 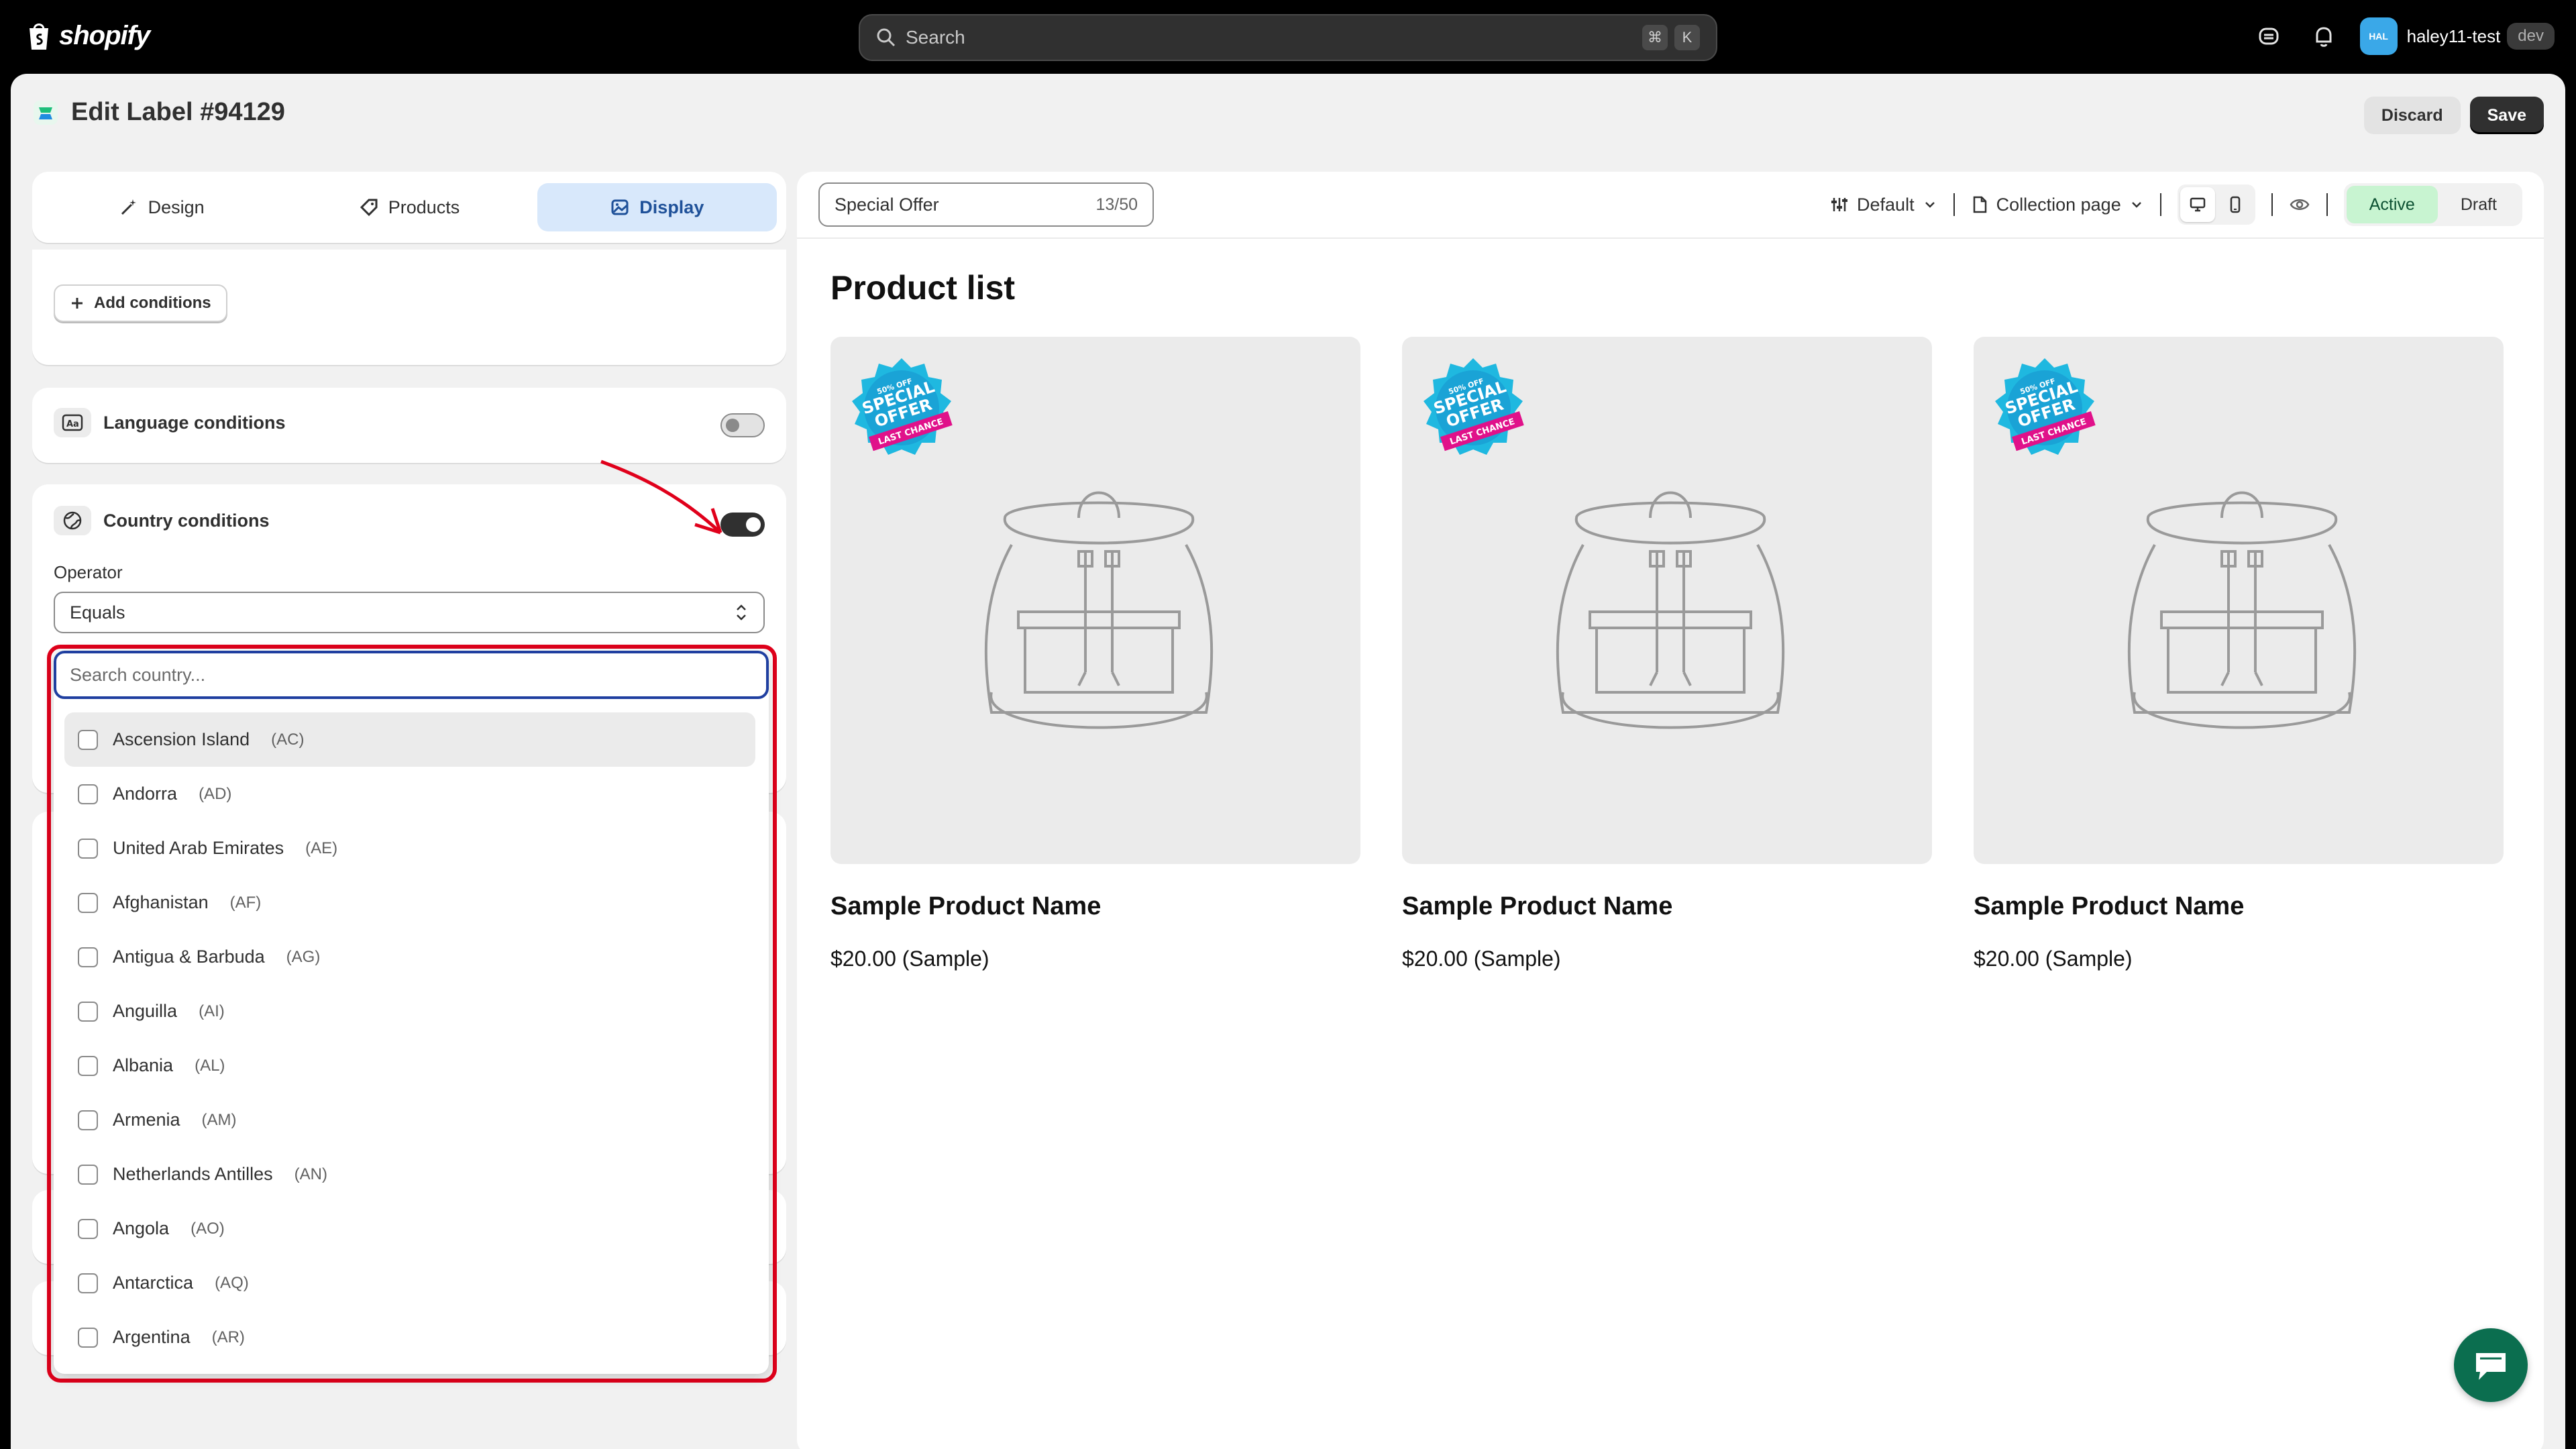 I want to click on country-option: Andorra (AD), so click(x=409, y=794).